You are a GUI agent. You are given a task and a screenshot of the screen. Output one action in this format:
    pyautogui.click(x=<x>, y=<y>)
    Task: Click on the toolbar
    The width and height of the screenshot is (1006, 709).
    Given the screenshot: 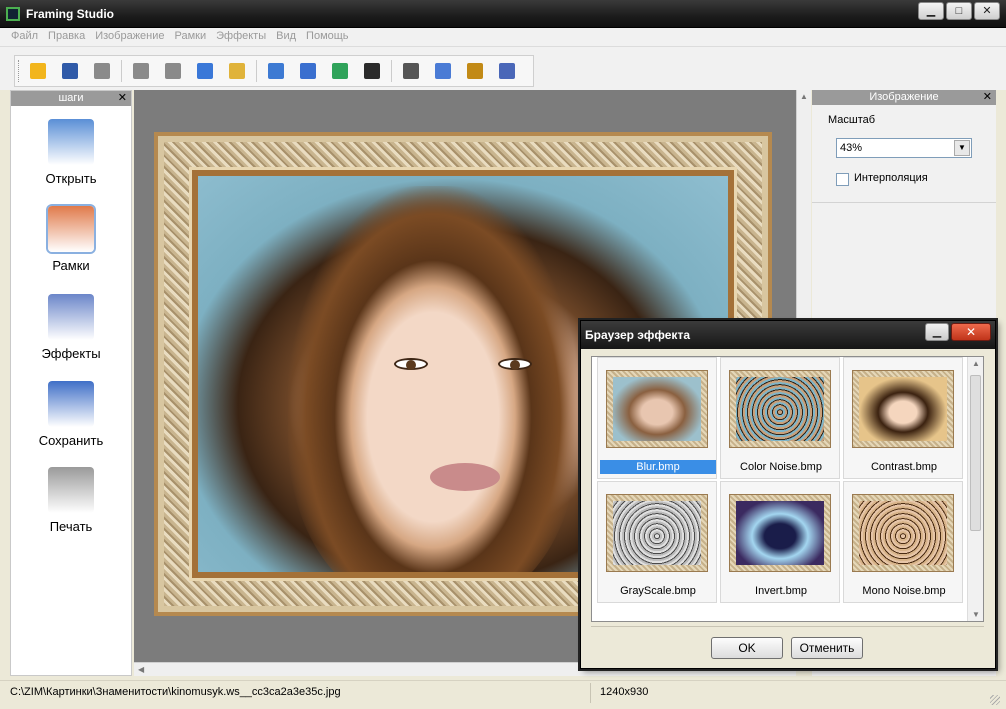 What is the action you would take?
    pyautogui.click(x=274, y=71)
    